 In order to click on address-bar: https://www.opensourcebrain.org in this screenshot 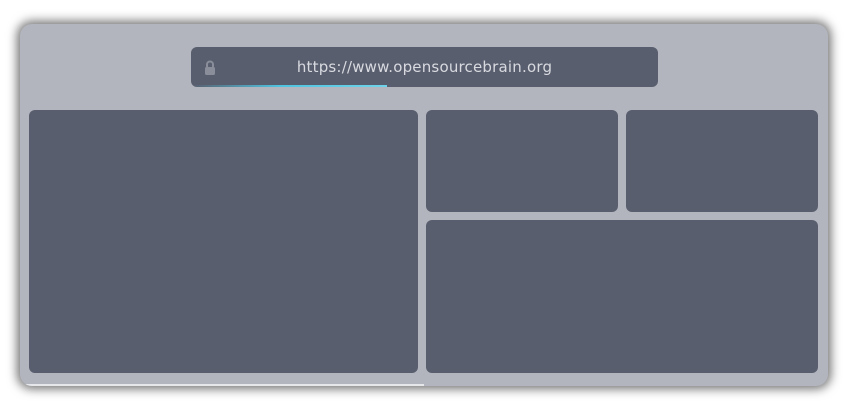, I will do `click(424, 67)`.